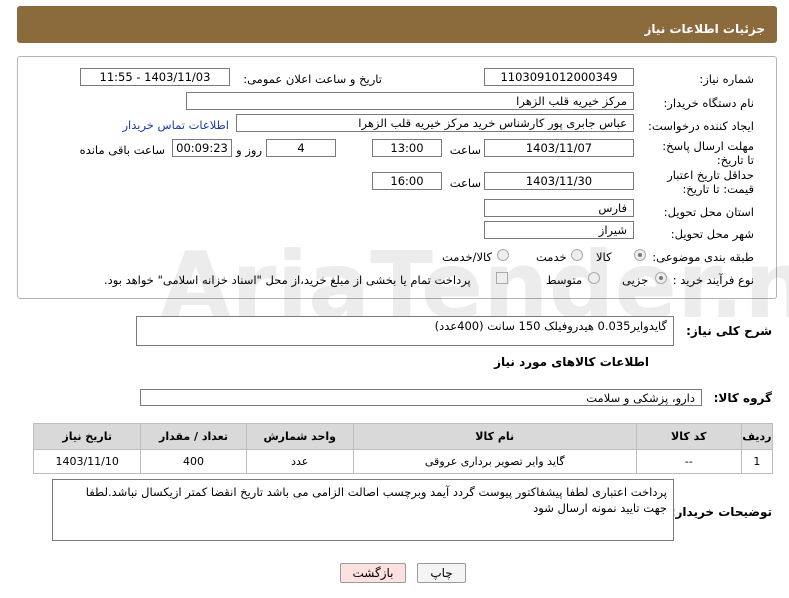  I want to click on col-header-name: نام کالا, so click(494, 436).